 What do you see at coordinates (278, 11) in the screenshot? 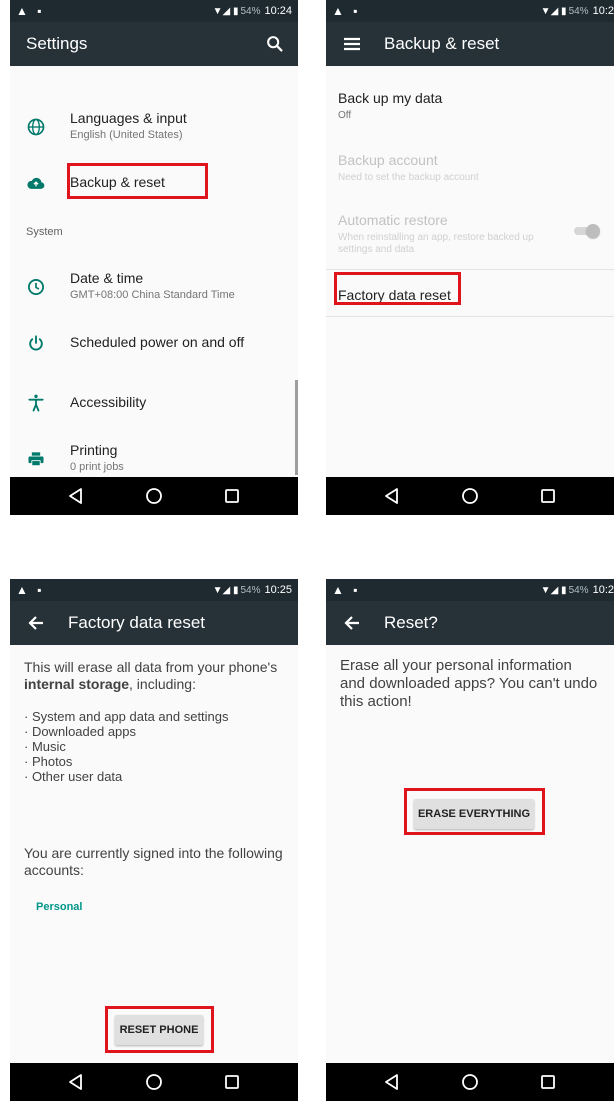
I see `clock: 10:24` at bounding box center [278, 11].